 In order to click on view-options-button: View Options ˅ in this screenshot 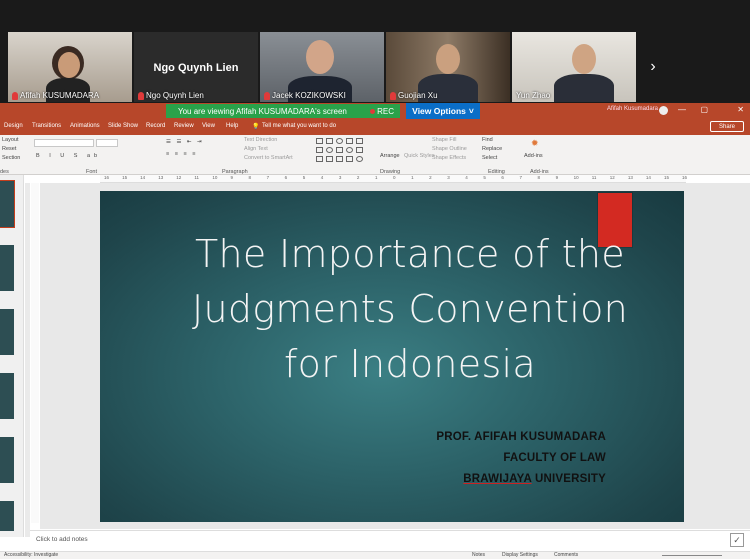, I will do `click(443, 111)`.